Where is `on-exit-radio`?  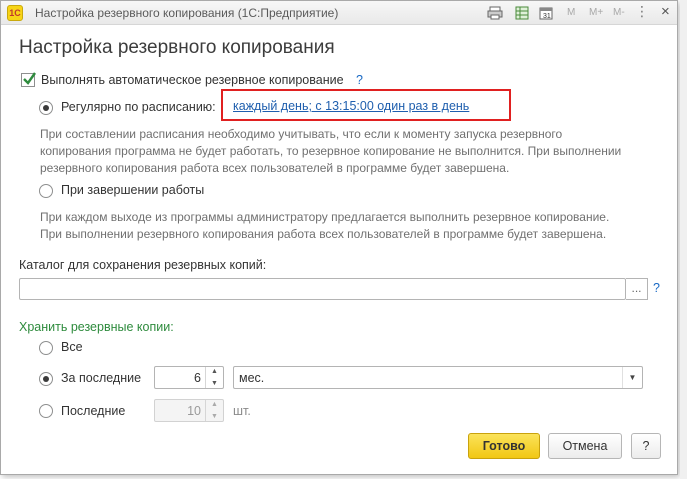 on-exit-radio is located at coordinates (46, 191).